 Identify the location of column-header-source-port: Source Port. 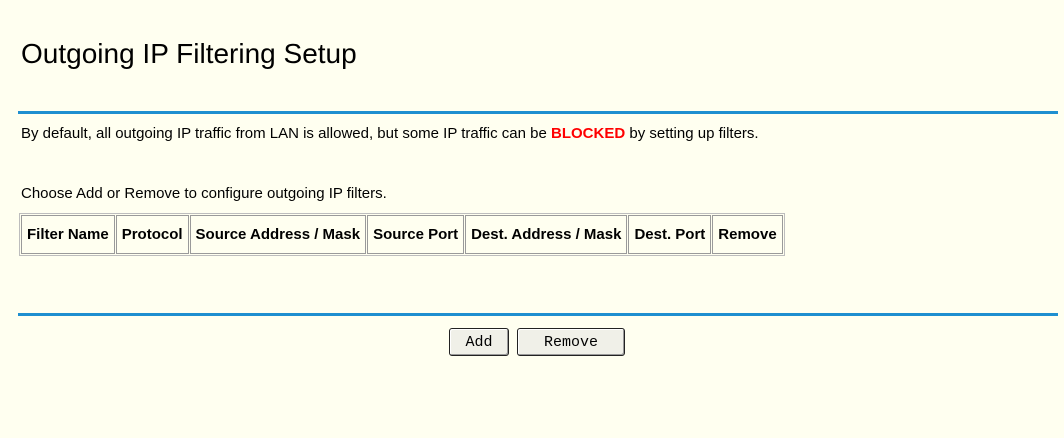
(416, 234).